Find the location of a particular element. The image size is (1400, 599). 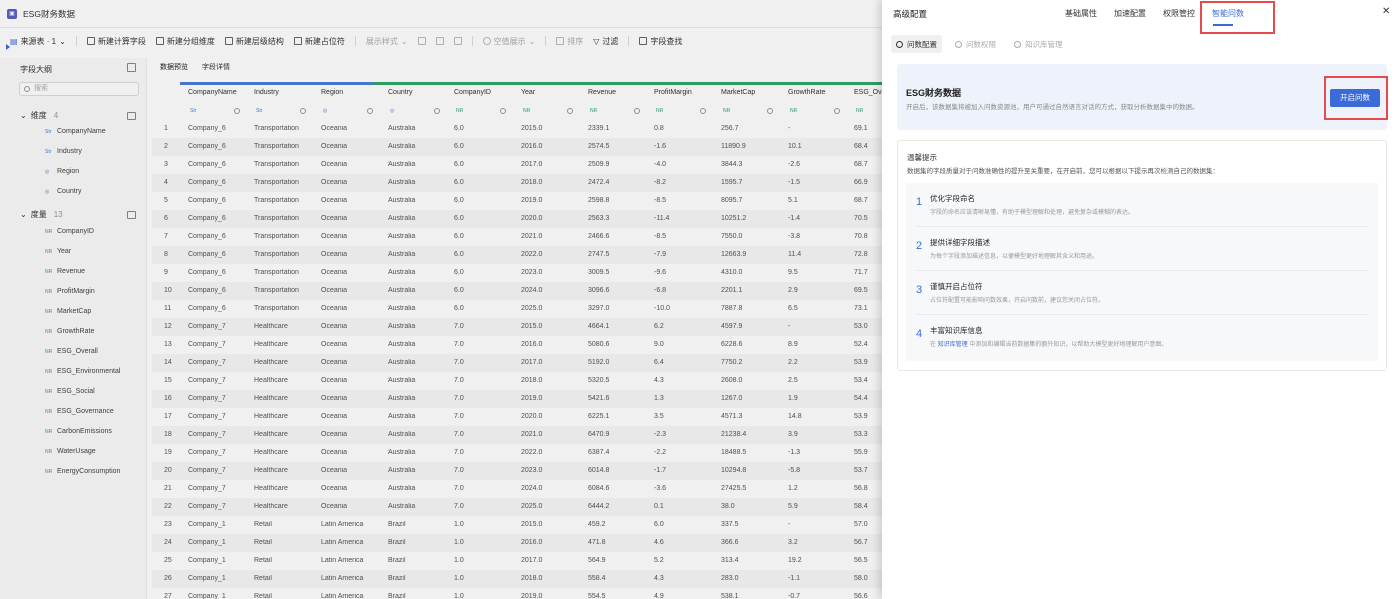

dimension-group: ⌄ 维度 4 is located at coordinates (39, 115).